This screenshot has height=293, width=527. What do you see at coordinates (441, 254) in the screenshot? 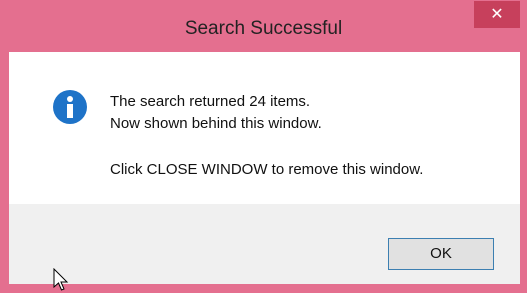
I see `ok-button: OK` at bounding box center [441, 254].